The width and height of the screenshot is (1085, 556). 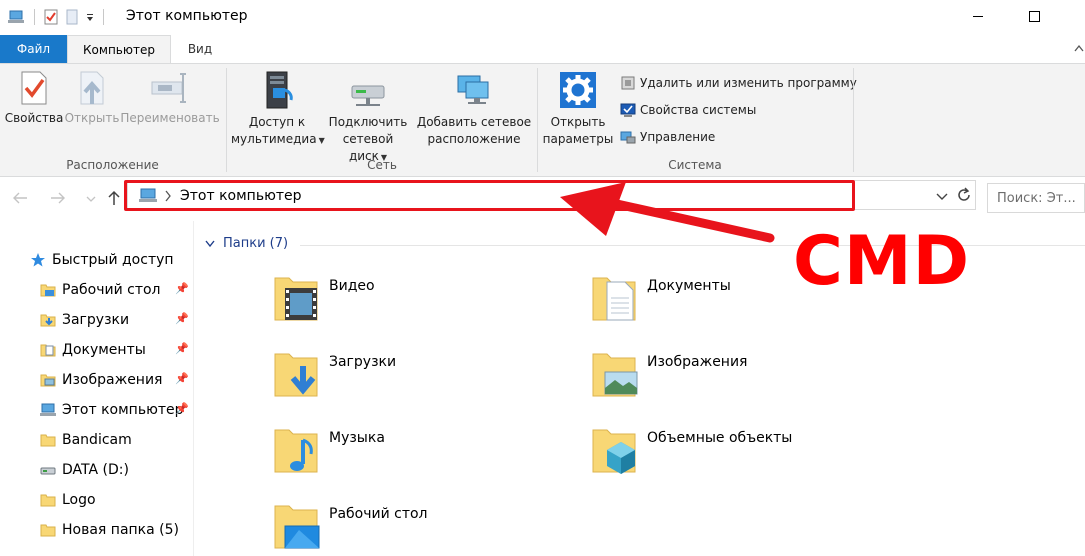 I want to click on ribbon-tabs: Файл Компьютер Вид, so click(x=542, y=49).